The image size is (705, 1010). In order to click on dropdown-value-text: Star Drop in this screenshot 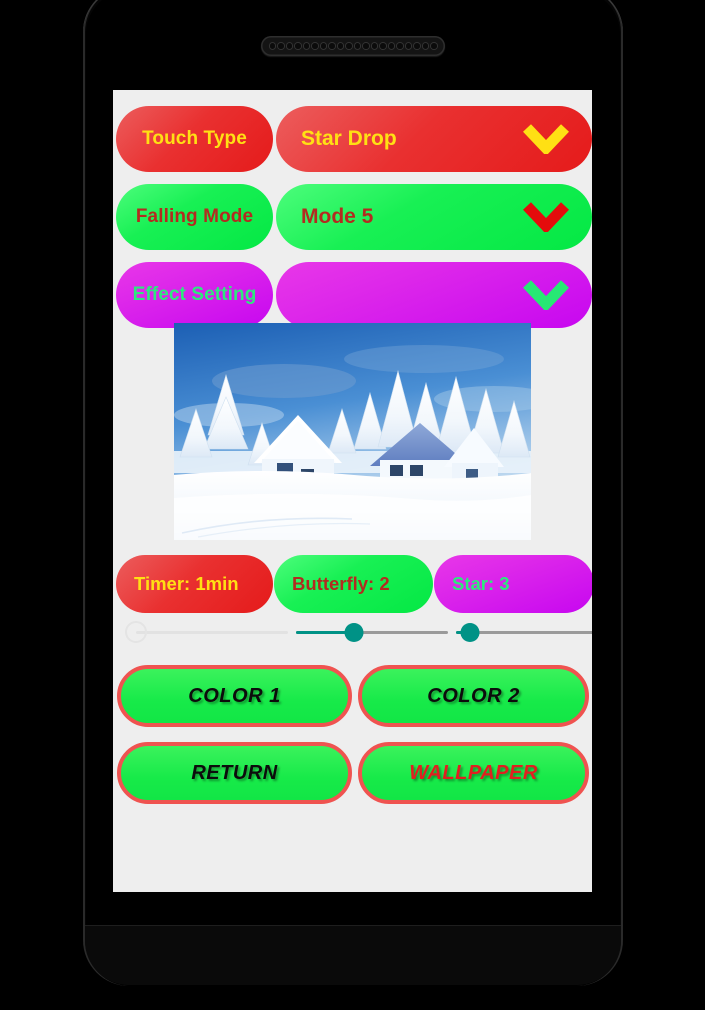, I will do `click(349, 138)`.